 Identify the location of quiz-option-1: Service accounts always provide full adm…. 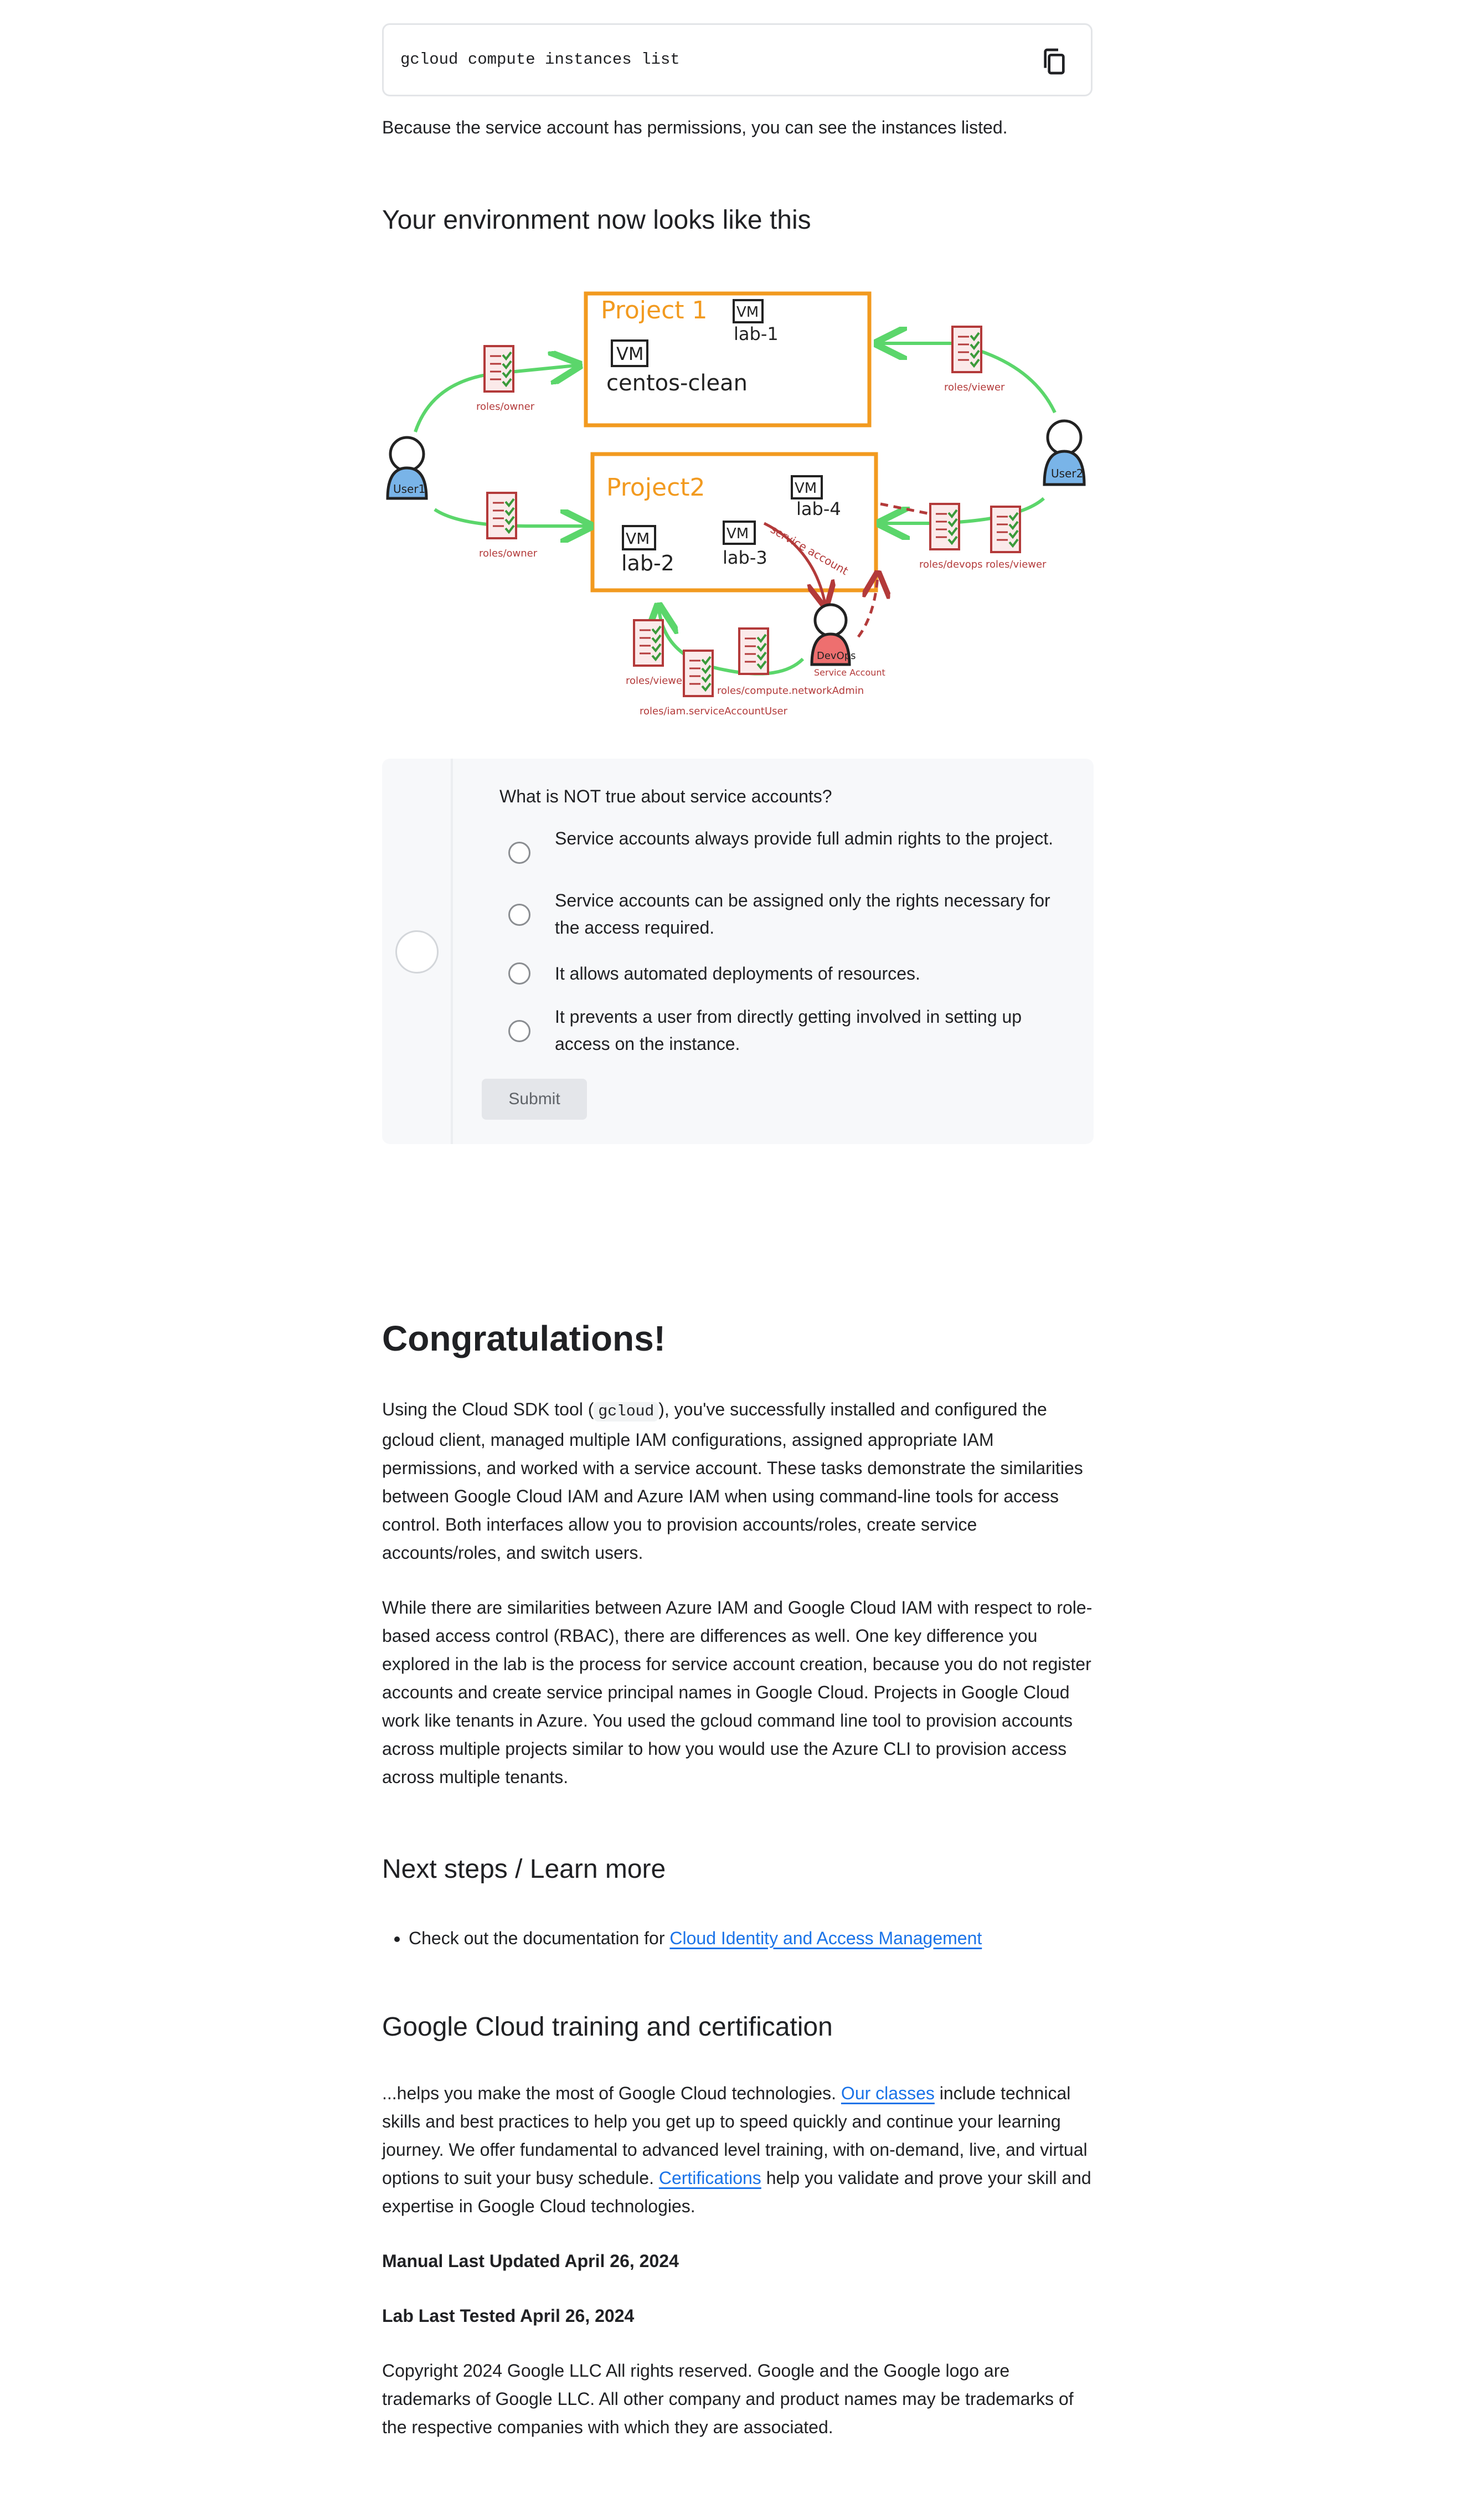
(785, 852).